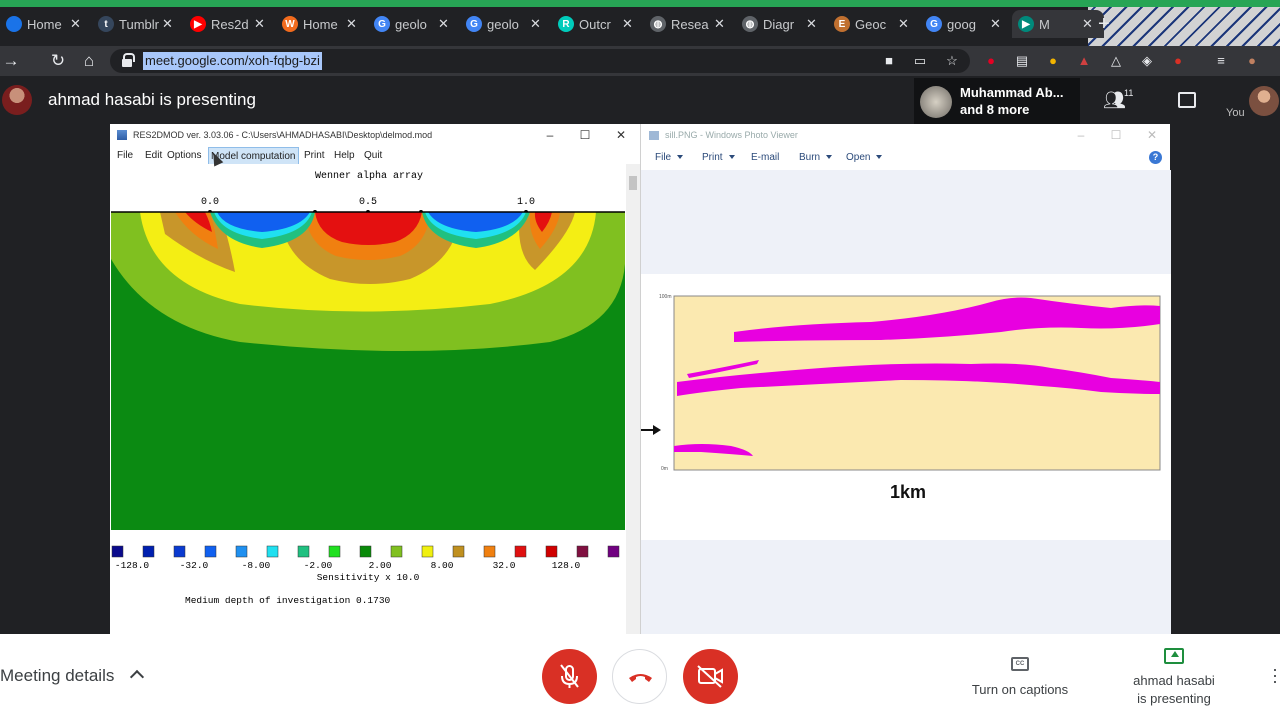 This screenshot has width=1280, height=720. I want to click on menu-item-print: Print, so click(314, 155).